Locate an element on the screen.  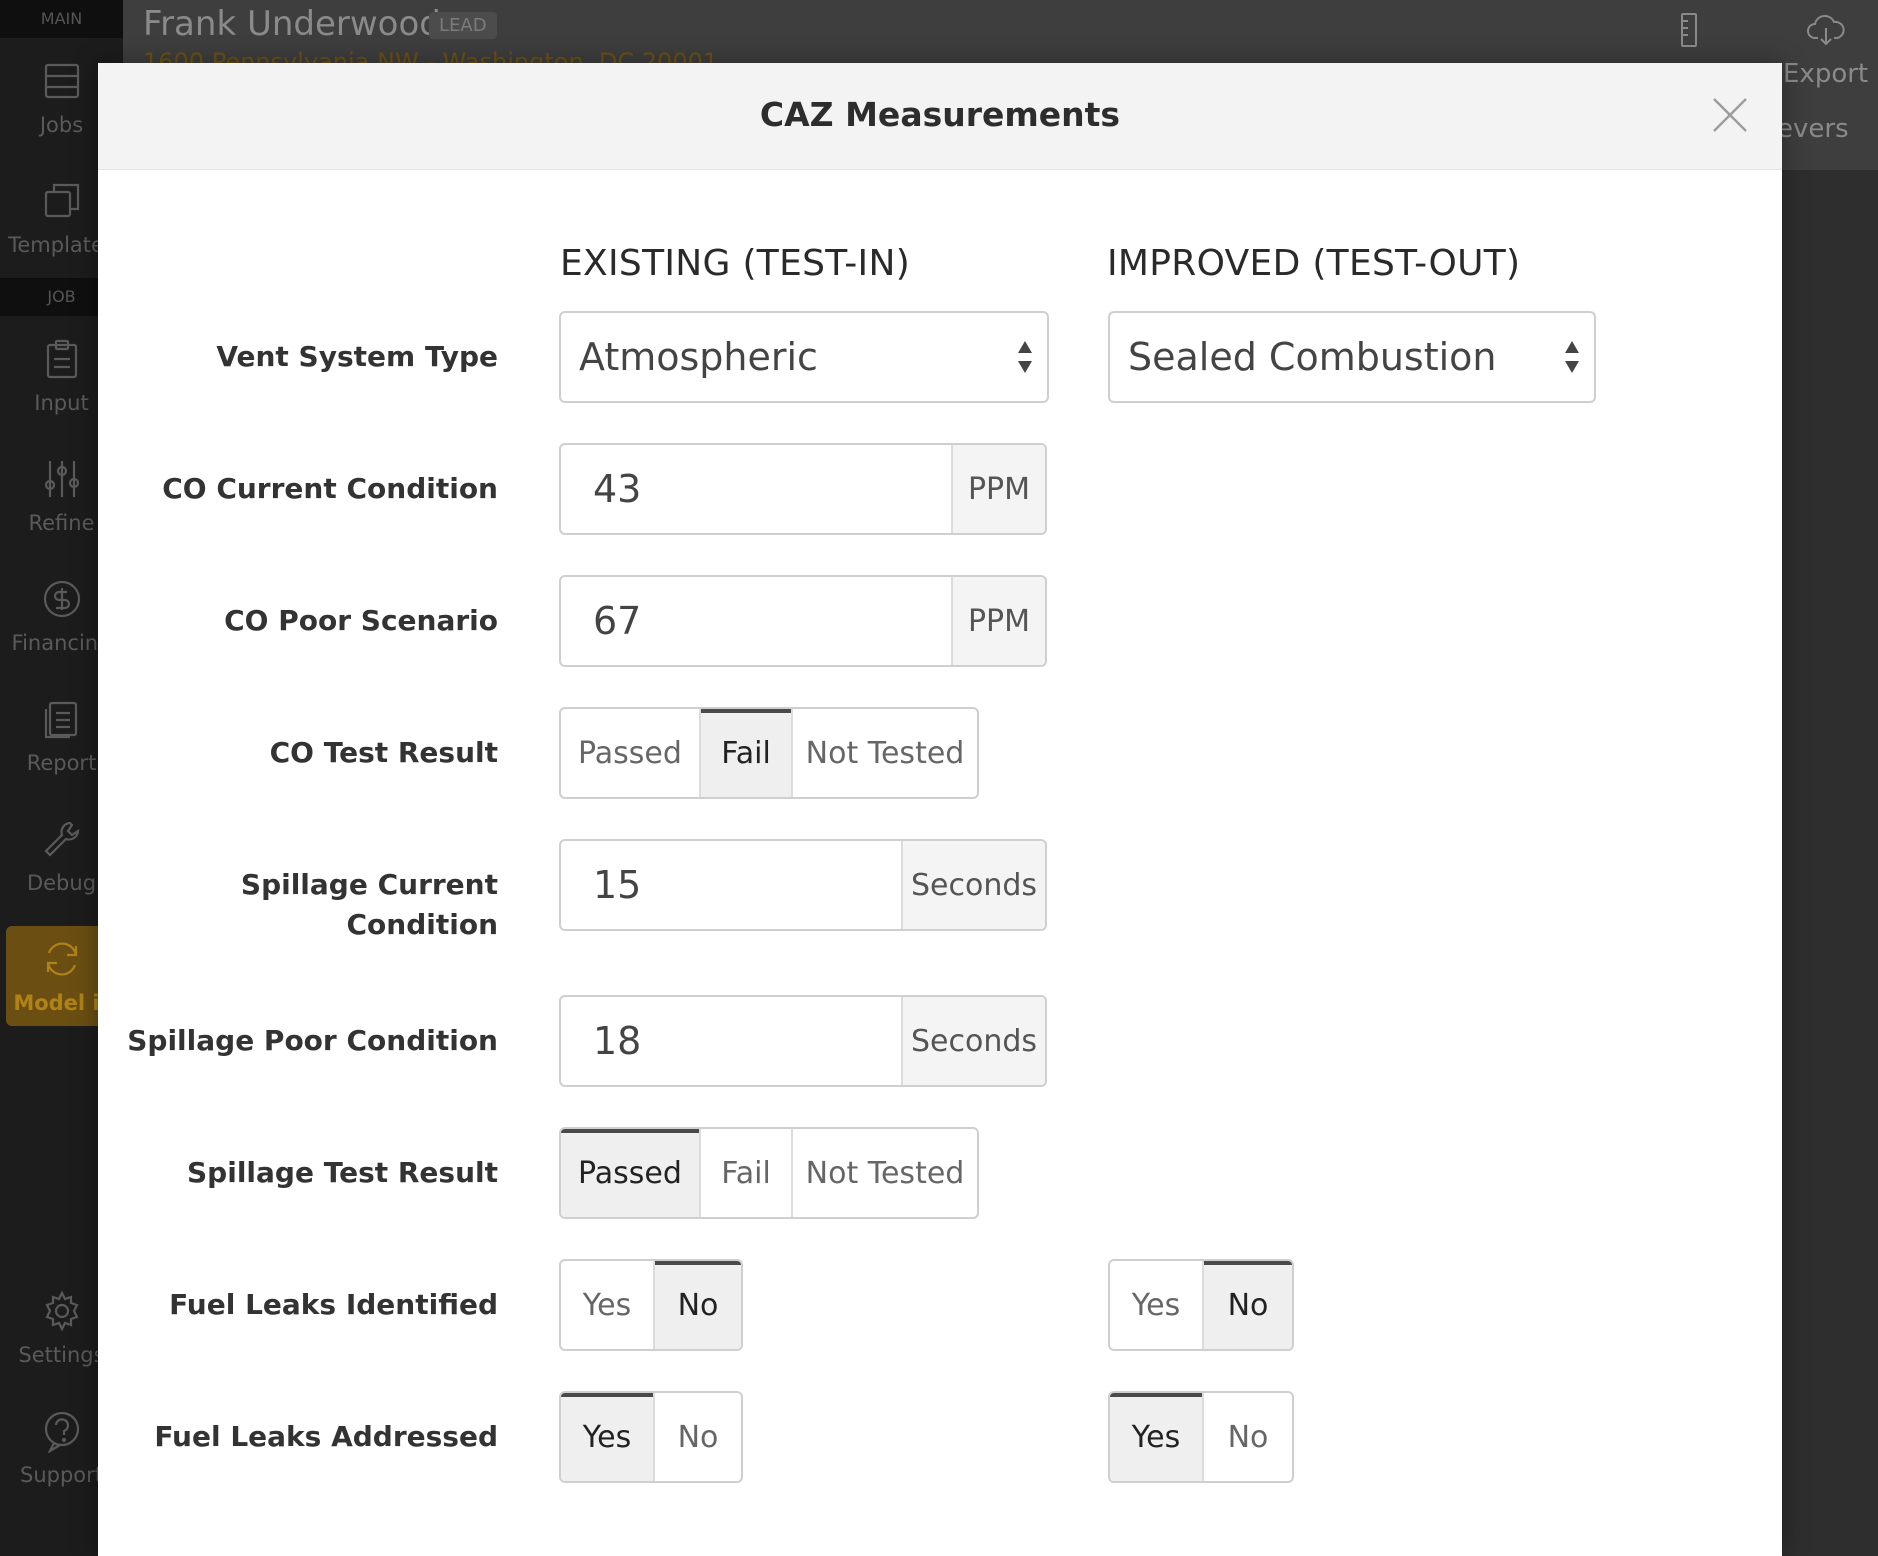
fuel-leaks-addressed-improved-toggle: Yes No is located at coordinates (1201, 1437).